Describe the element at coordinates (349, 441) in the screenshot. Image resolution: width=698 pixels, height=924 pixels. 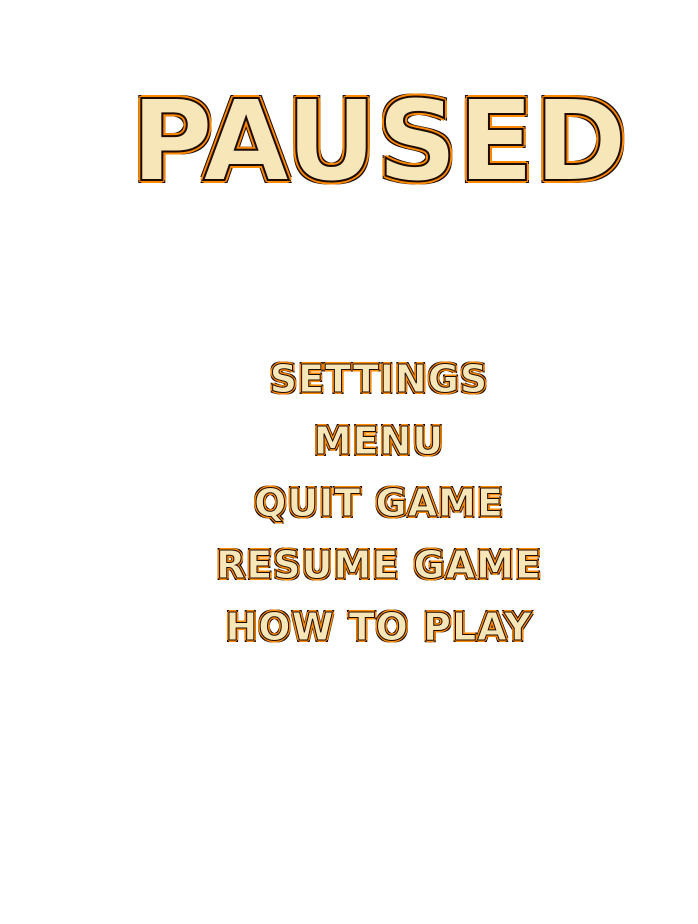
I see `menu-button: MENU` at that location.